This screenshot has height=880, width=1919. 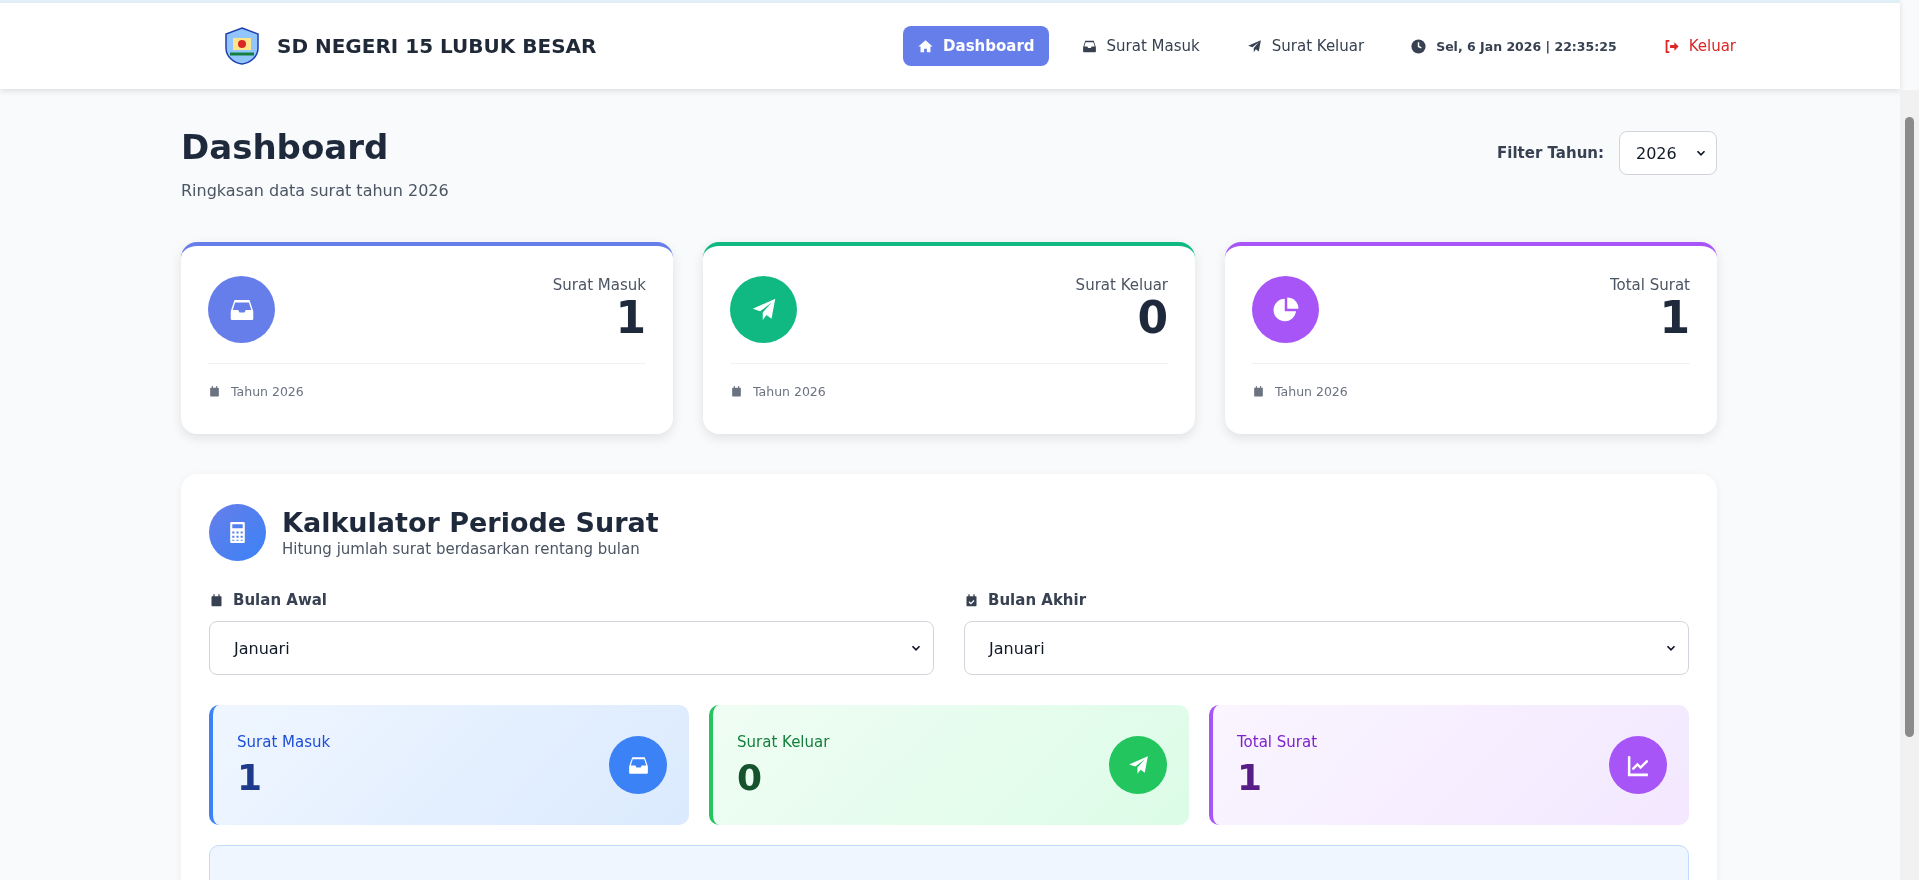 What do you see at coordinates (1513, 46) in the screenshot?
I see `clock-text: Sel, 6 Jan 2026 | 22:35:25` at bounding box center [1513, 46].